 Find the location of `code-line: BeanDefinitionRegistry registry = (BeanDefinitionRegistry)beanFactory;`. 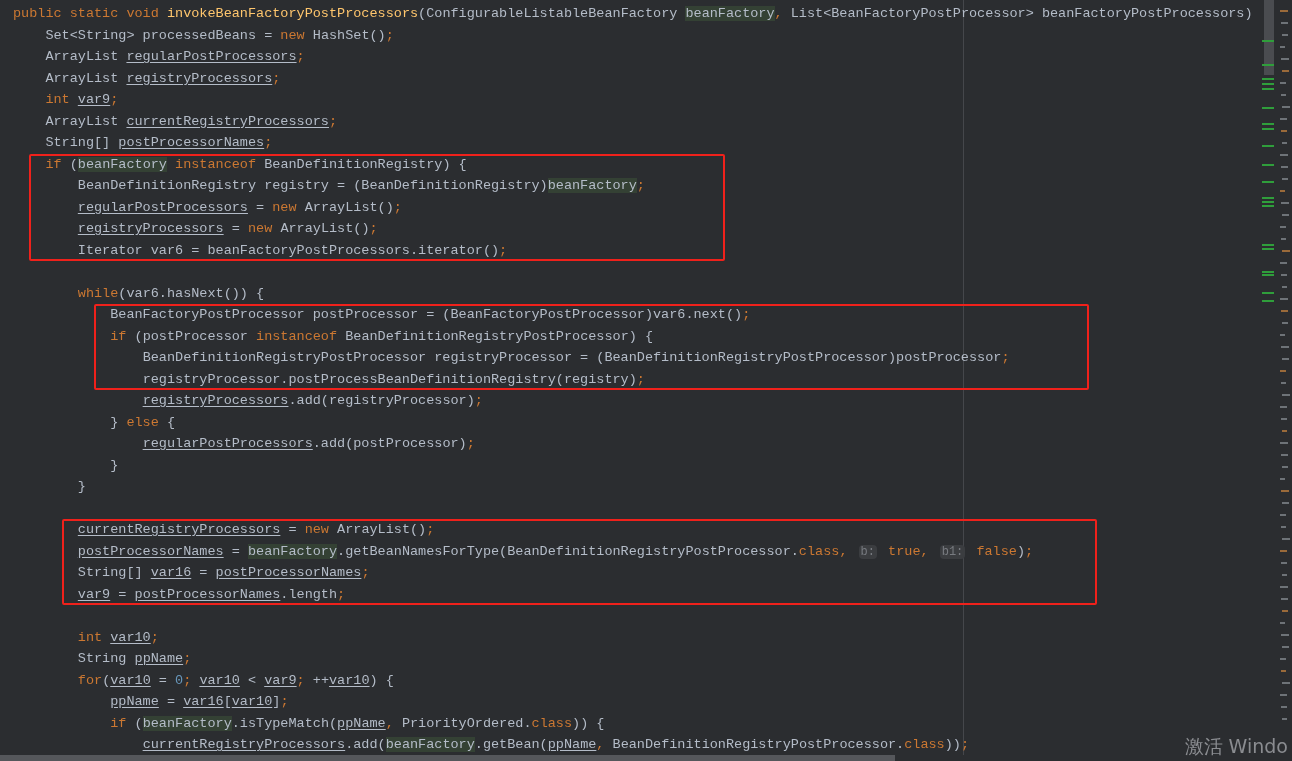

code-line: BeanDefinitionRegistry registry = (BeanDefinitionRegistry)beanFactory; is located at coordinates (360, 186).